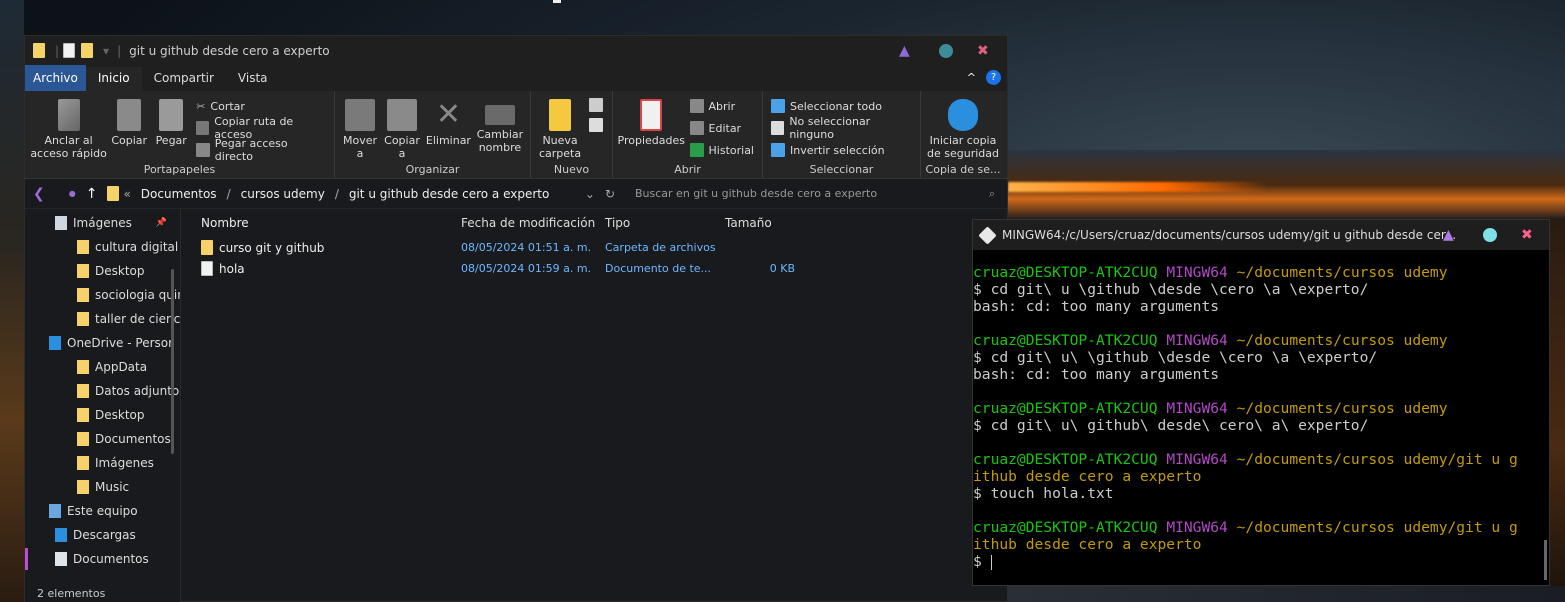 This screenshot has width=1565, height=602. Describe the element at coordinates (1545, 560) in the screenshot. I see `terminal-scrollbar` at that location.